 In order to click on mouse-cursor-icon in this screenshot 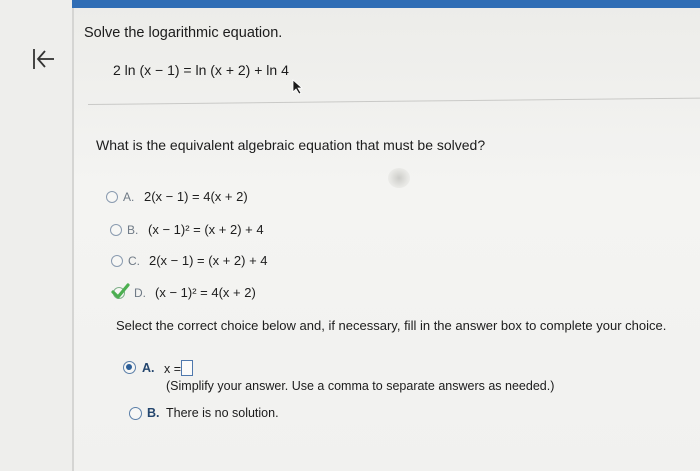, I will do `click(298, 87)`.